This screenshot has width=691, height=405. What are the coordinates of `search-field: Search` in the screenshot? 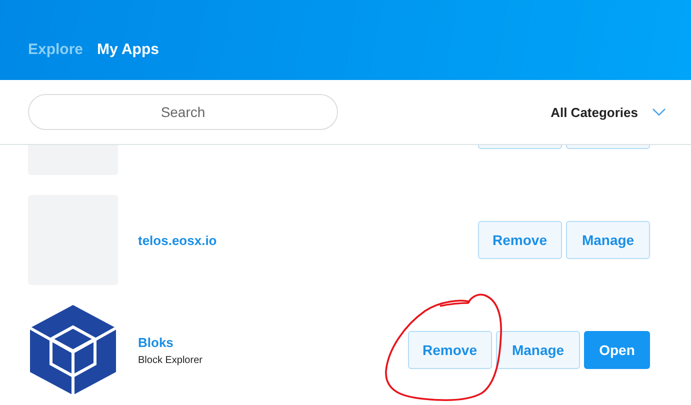 It's located at (183, 112).